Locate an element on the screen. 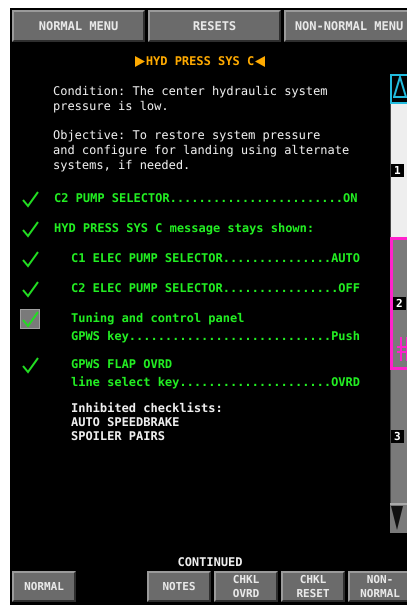  continued-label: CONTINUED is located at coordinates (210, 562).